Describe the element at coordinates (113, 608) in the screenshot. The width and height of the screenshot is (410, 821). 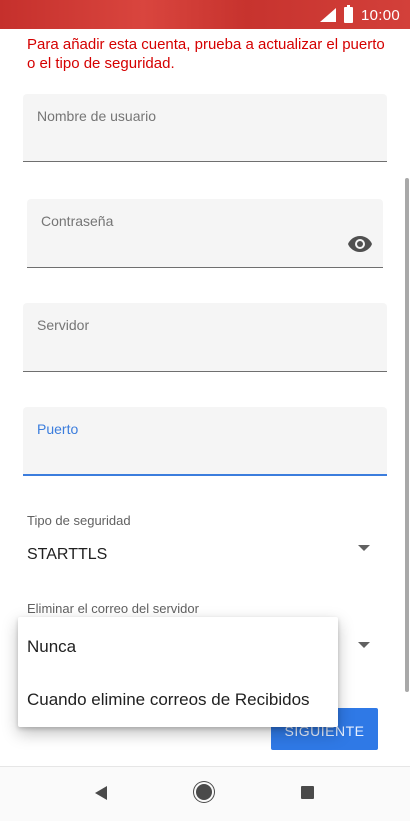
I see `delete-from-server-label: Eliminar el correo del servidor` at that location.